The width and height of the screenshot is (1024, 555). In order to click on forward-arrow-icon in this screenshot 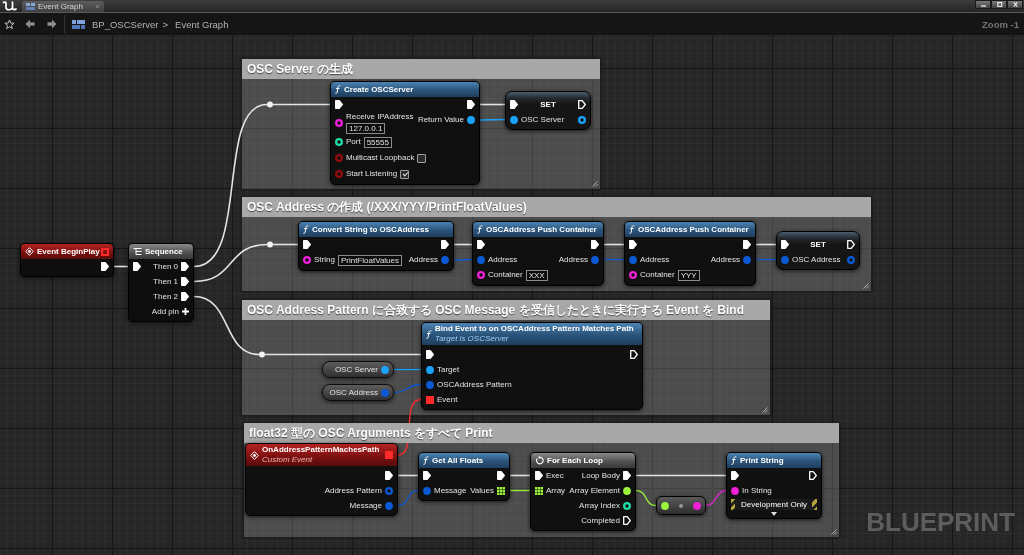, I will do `click(52, 24)`.